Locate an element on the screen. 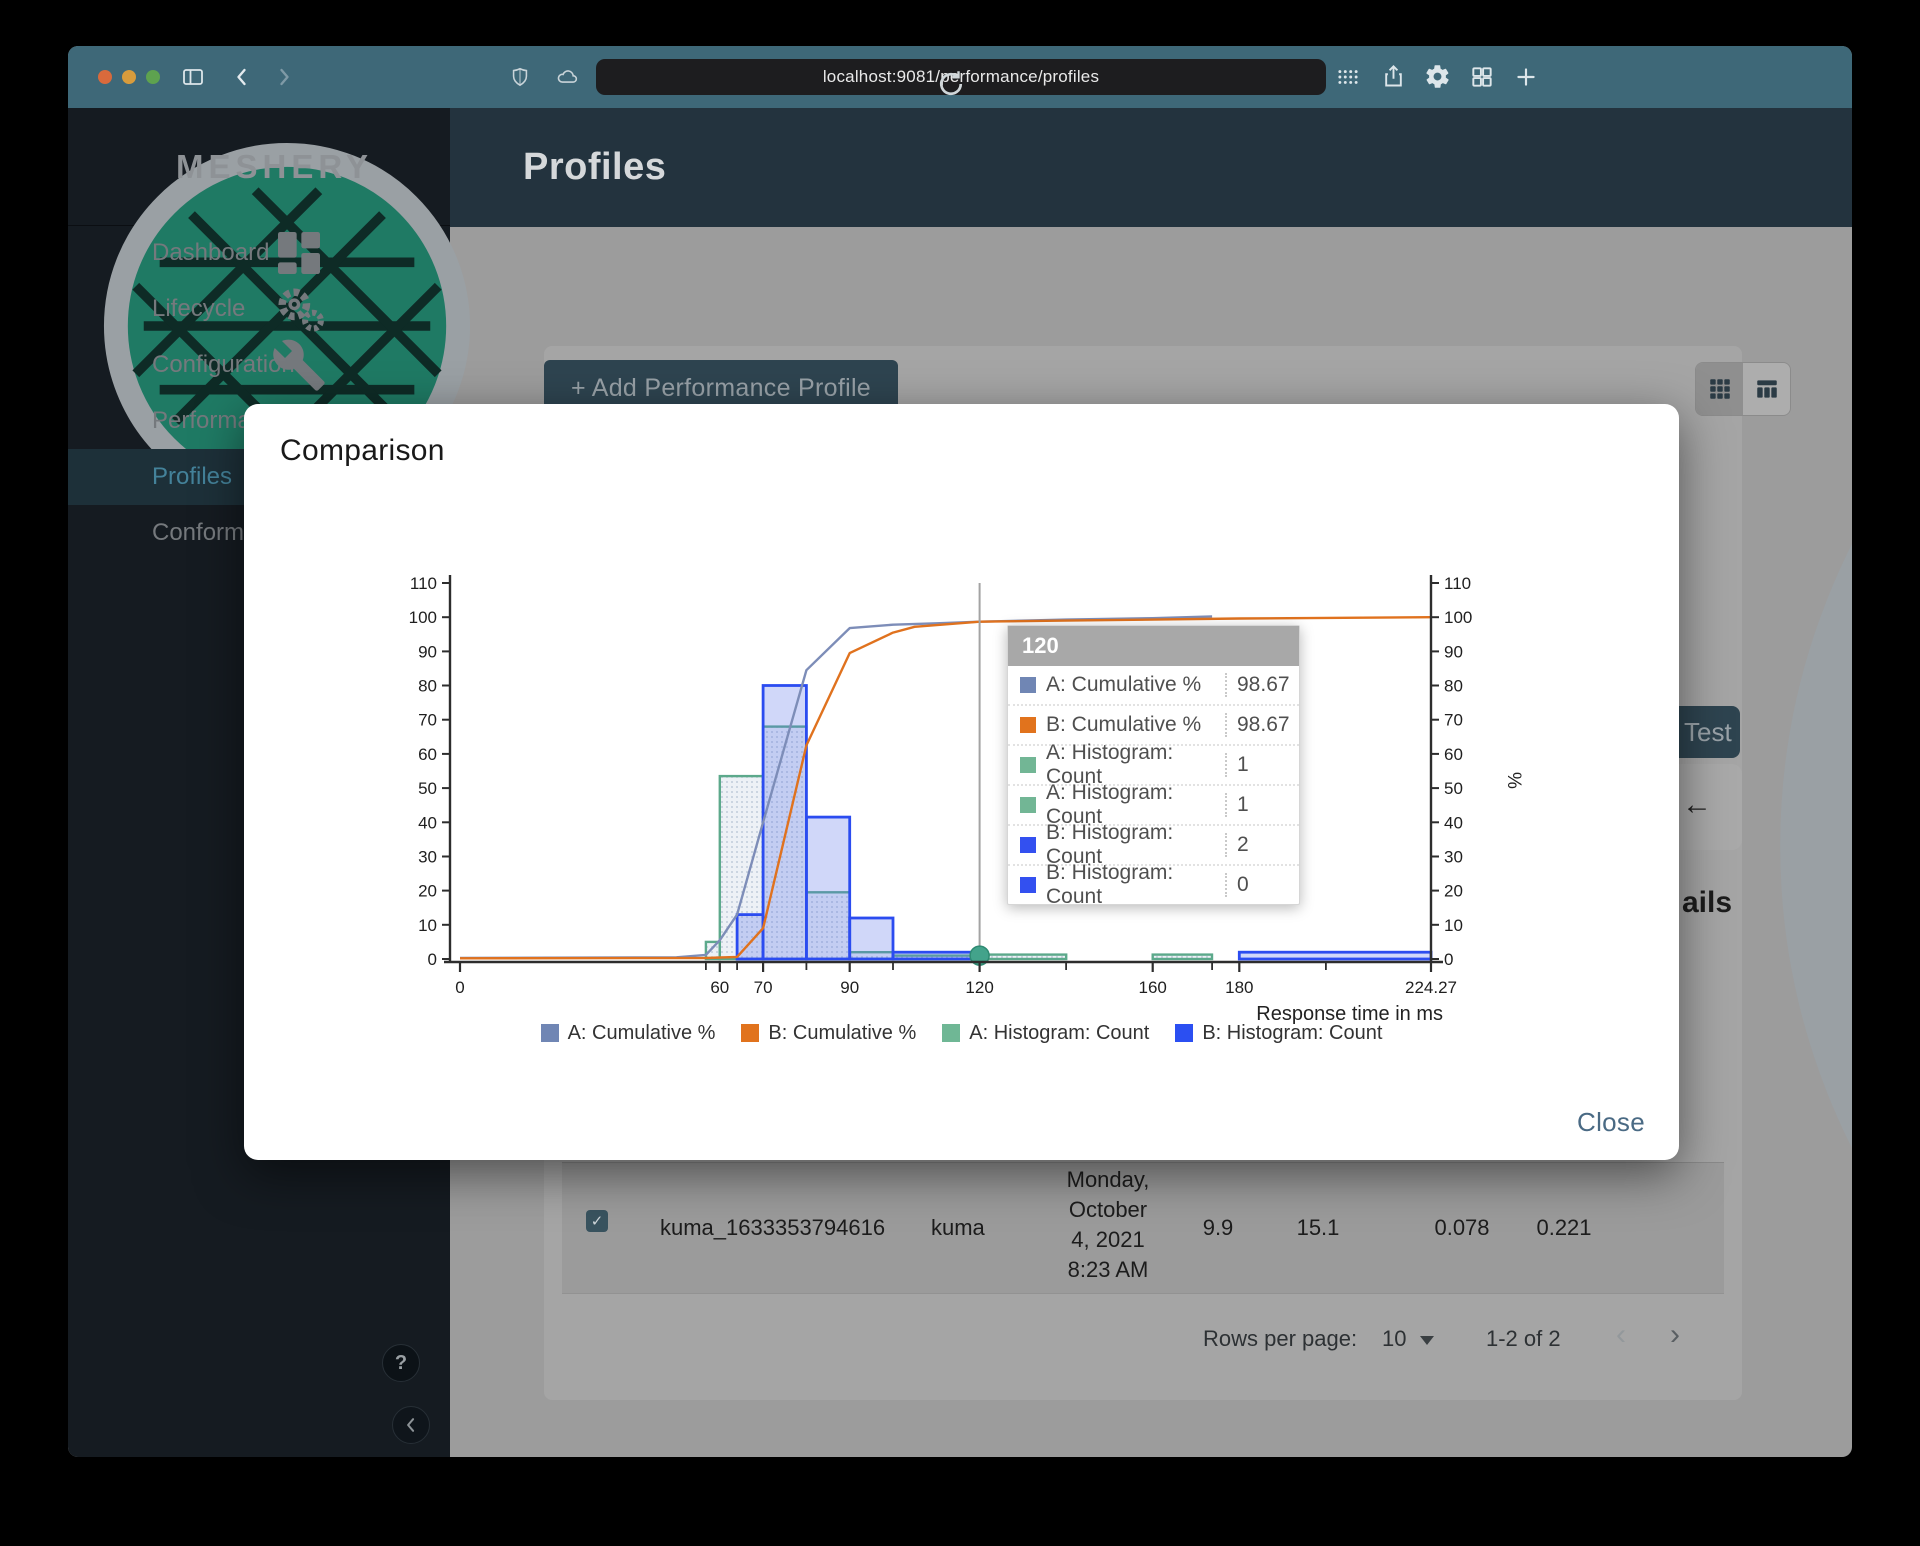 The height and width of the screenshot is (1546, 1920). previous-page-button: ‹ is located at coordinates (1621, 1335).